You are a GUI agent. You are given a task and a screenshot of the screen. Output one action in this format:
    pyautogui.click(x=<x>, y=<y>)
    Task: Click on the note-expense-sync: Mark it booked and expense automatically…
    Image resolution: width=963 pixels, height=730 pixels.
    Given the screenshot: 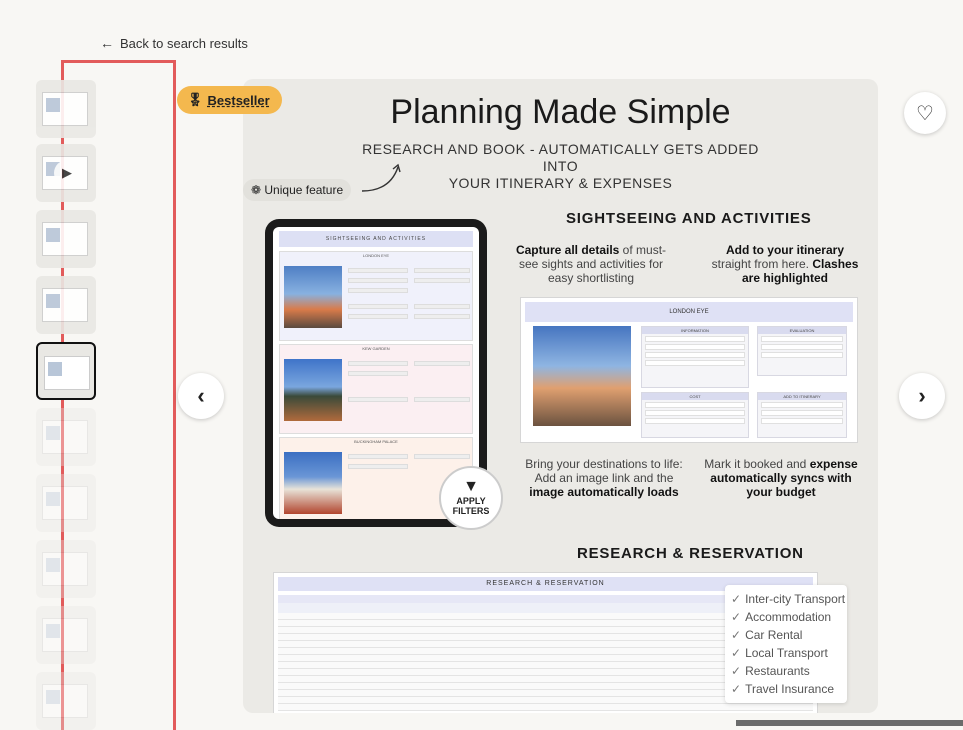 What is the action you would take?
    pyautogui.click(x=781, y=478)
    